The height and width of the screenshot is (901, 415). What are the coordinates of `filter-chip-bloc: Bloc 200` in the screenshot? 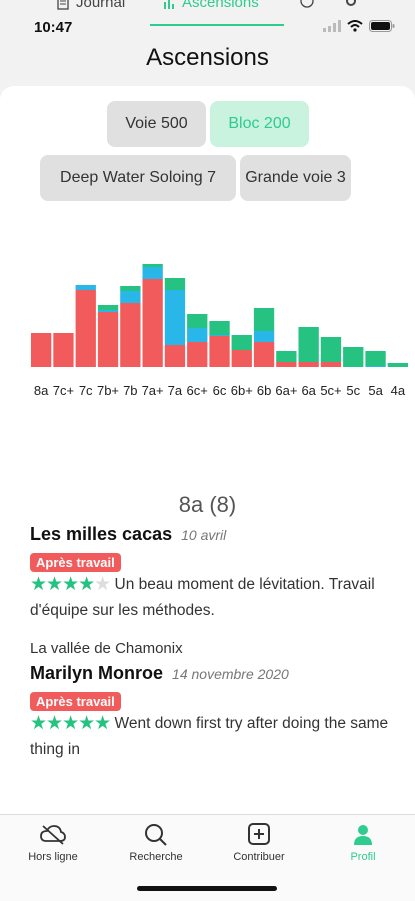 It's located at (259, 124).